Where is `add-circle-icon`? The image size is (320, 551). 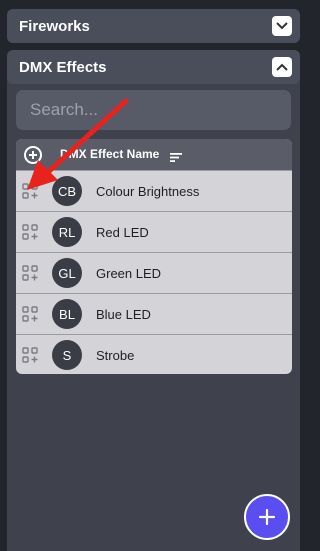
add-circle-icon is located at coordinates (33, 155).